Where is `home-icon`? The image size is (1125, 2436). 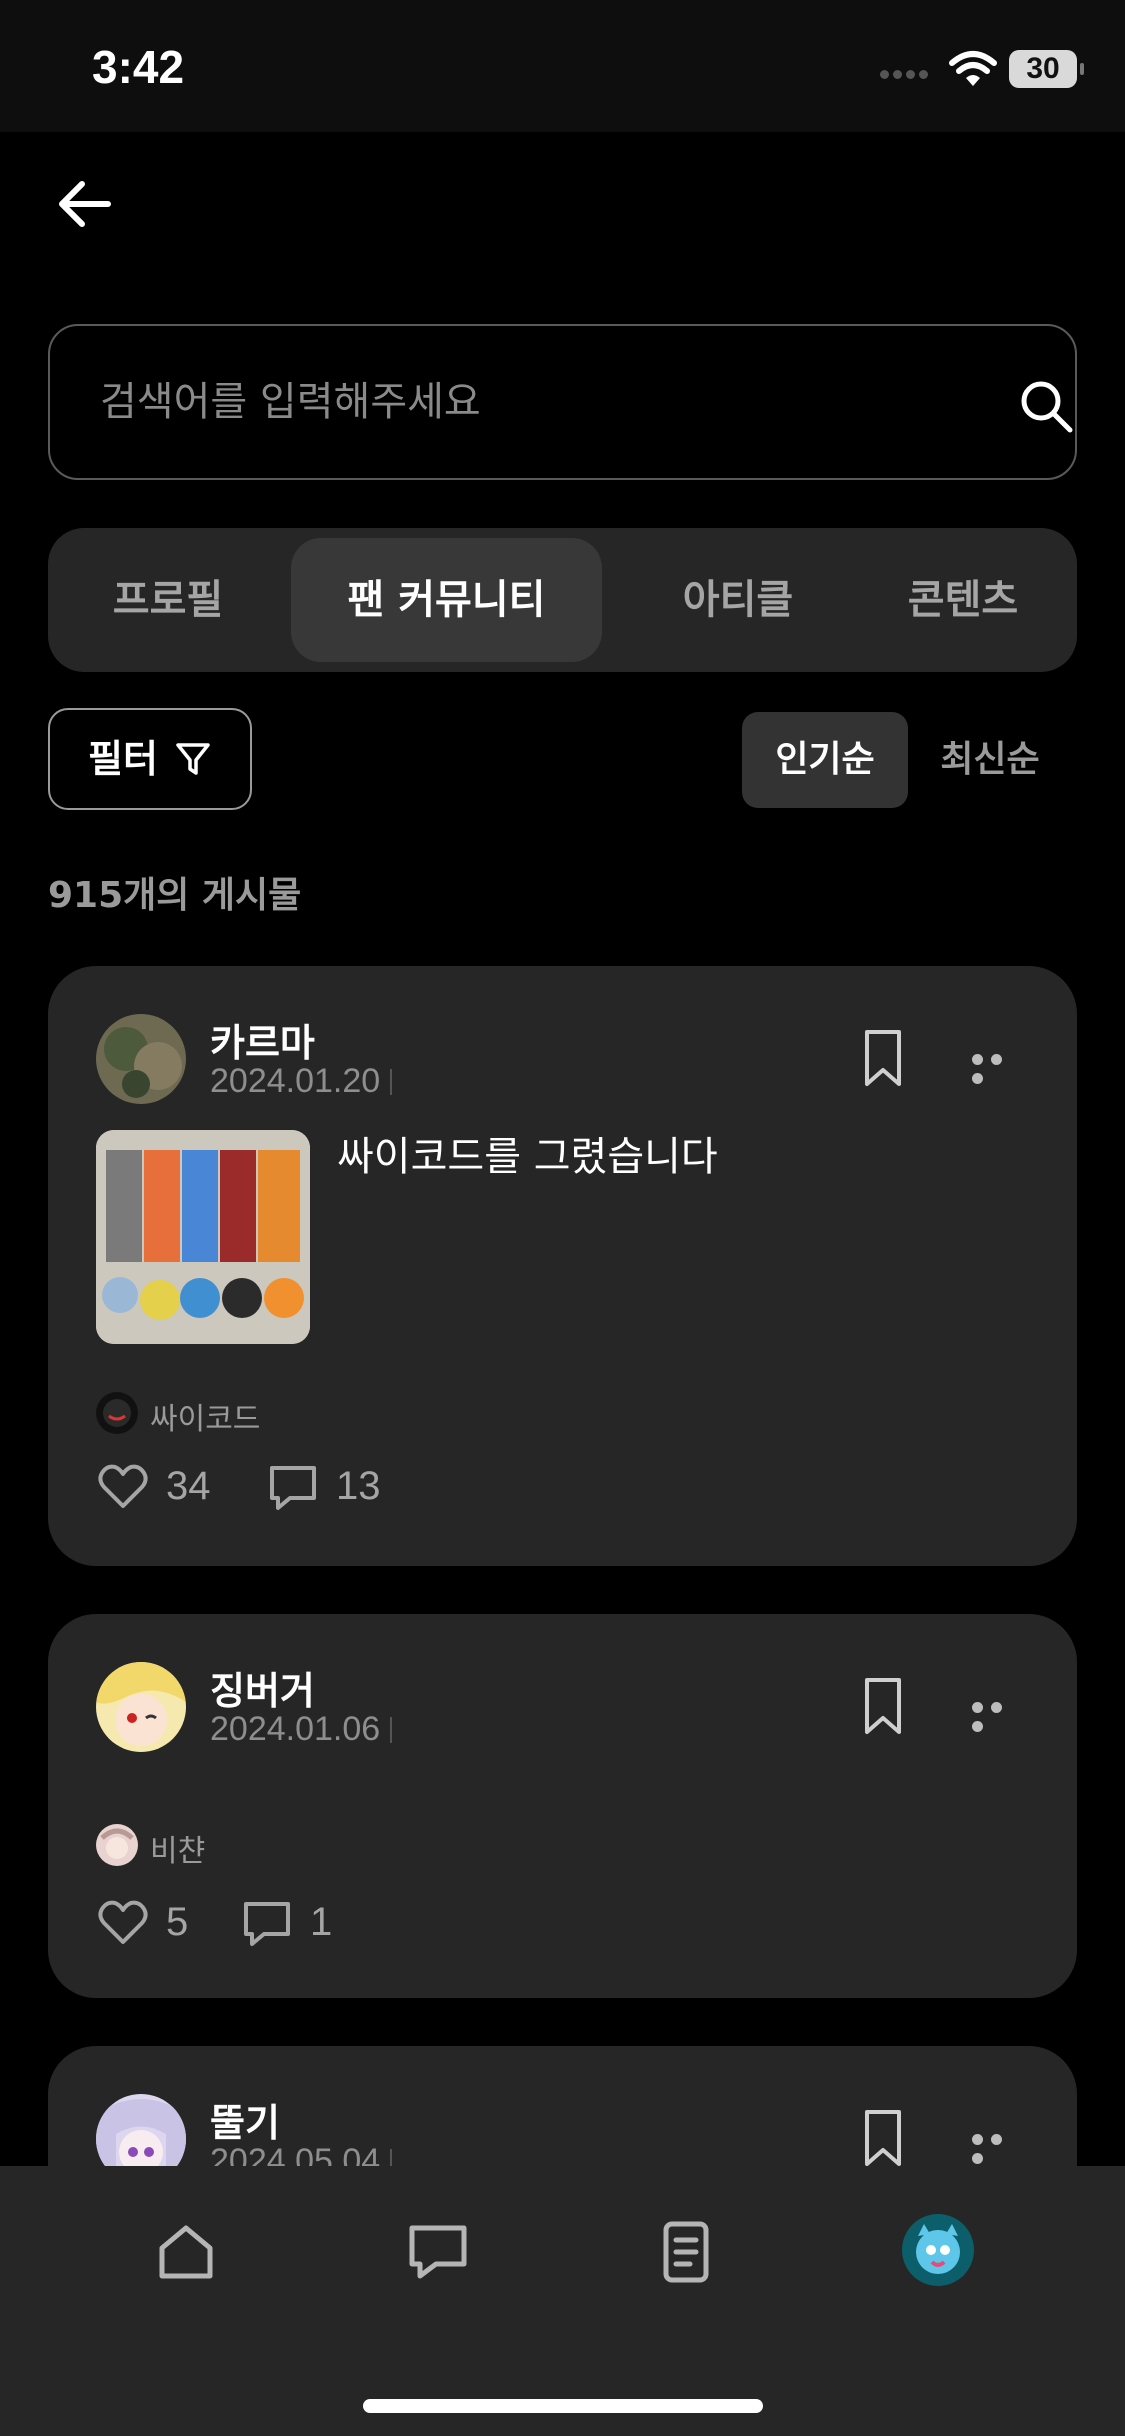
home-icon is located at coordinates (186, 2252).